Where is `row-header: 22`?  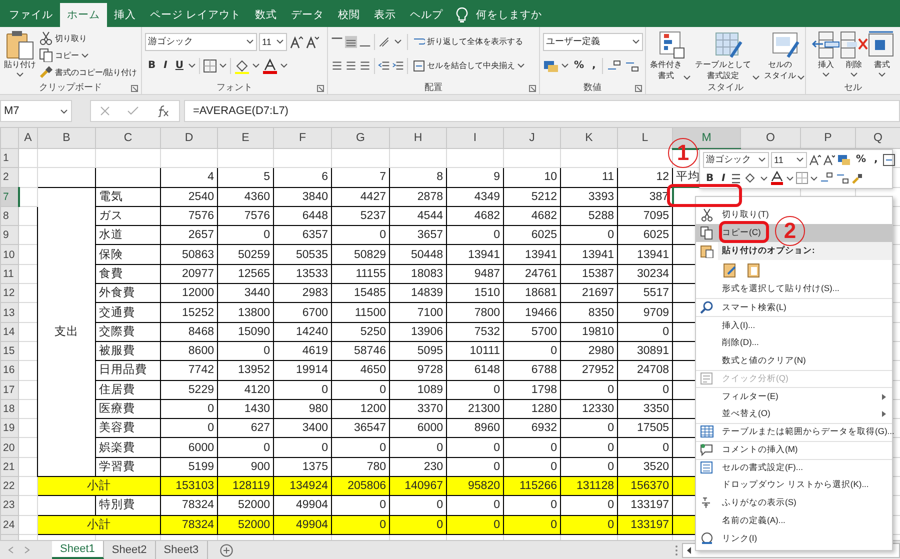 row-header: 22 is located at coordinates (9, 486).